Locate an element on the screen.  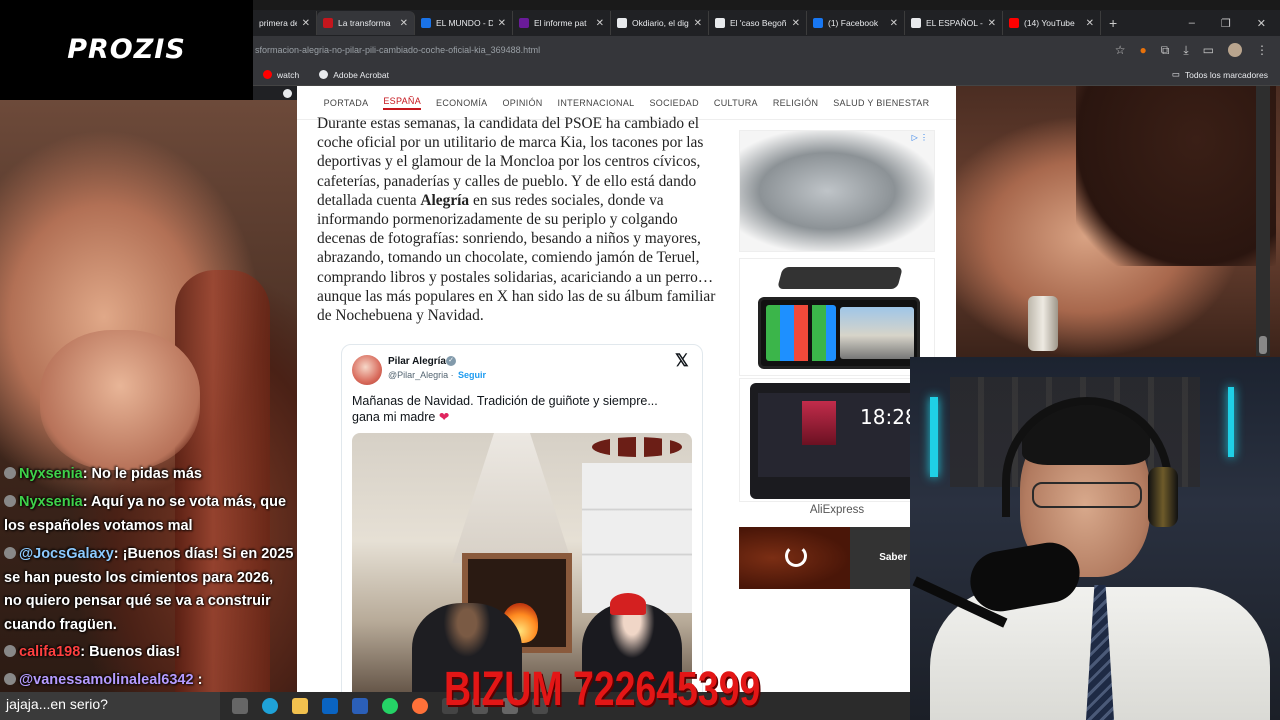
bookmark-label: watch is located at coordinates (288, 74).